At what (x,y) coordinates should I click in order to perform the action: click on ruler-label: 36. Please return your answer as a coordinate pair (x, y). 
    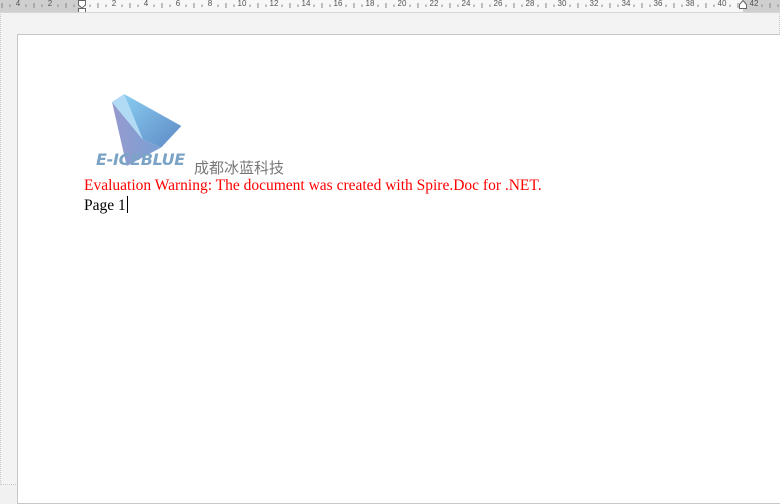
    Looking at the image, I should click on (658, 4).